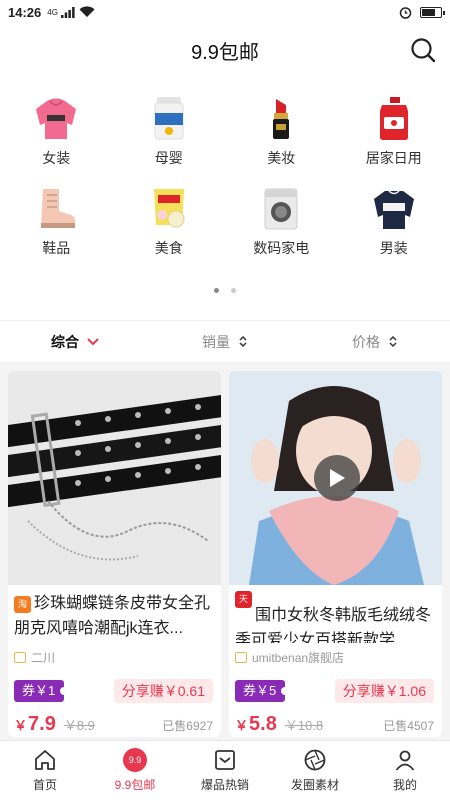  Describe the element at coordinates (225, 12) in the screenshot. I see `status-bar: 14:26 4G` at that location.